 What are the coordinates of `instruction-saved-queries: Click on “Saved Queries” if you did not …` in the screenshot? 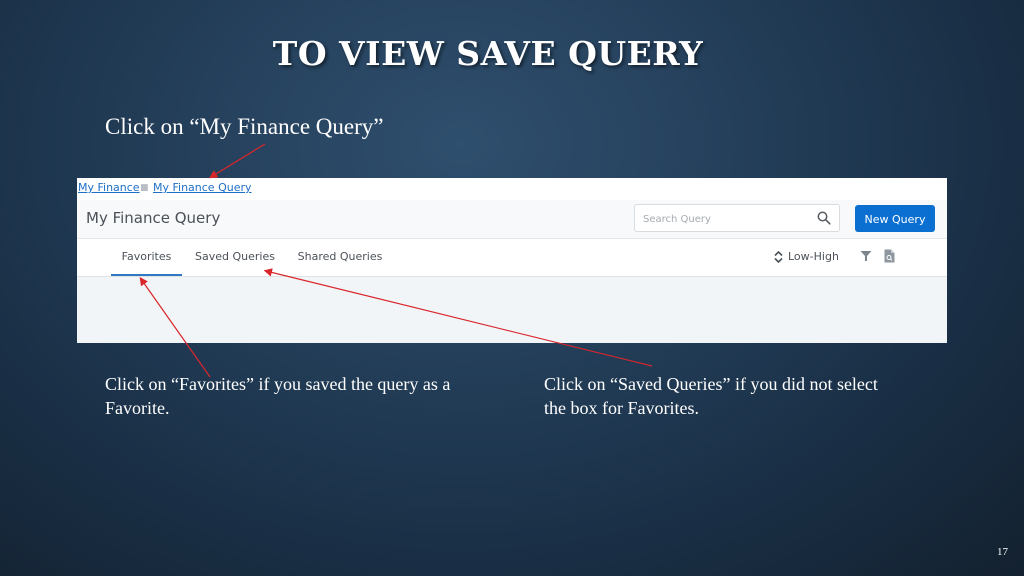 It's located at (711, 396).